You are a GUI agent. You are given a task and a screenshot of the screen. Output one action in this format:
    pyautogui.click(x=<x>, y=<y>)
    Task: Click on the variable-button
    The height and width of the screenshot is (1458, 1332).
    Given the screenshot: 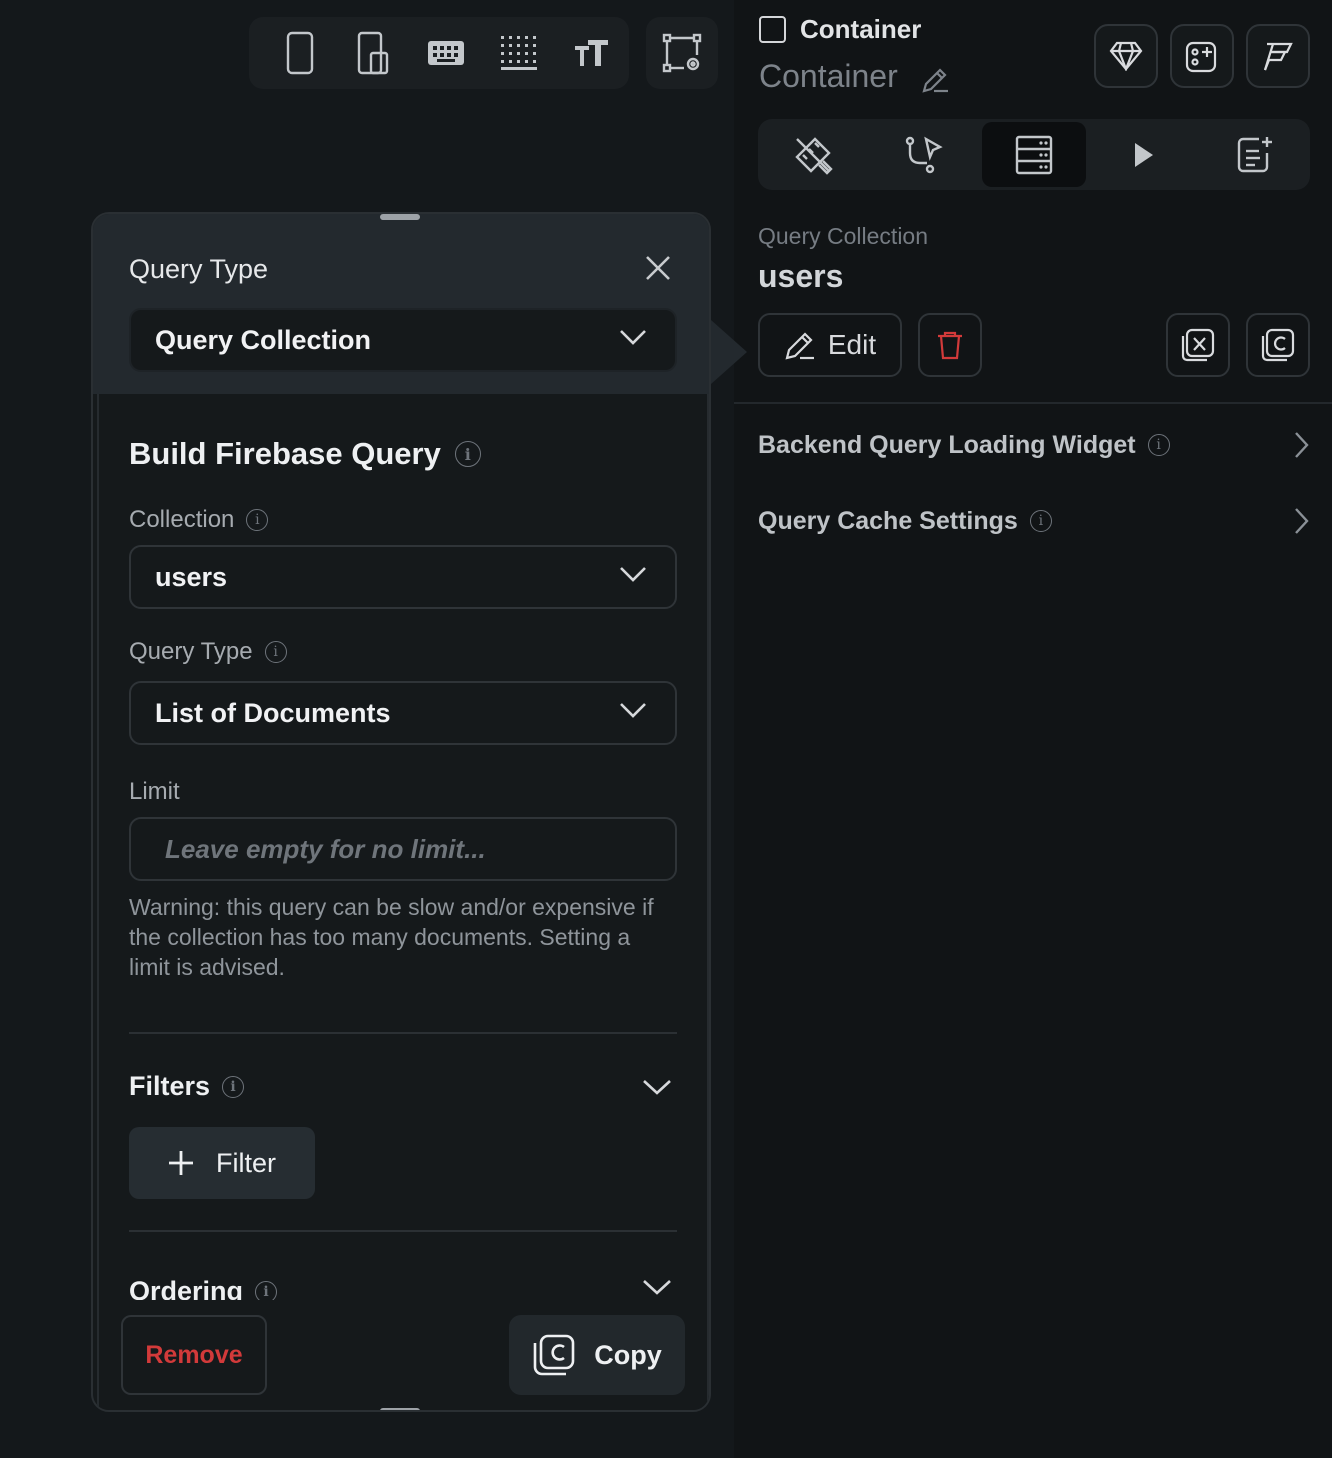 What is the action you would take?
    pyautogui.click(x=1198, y=345)
    